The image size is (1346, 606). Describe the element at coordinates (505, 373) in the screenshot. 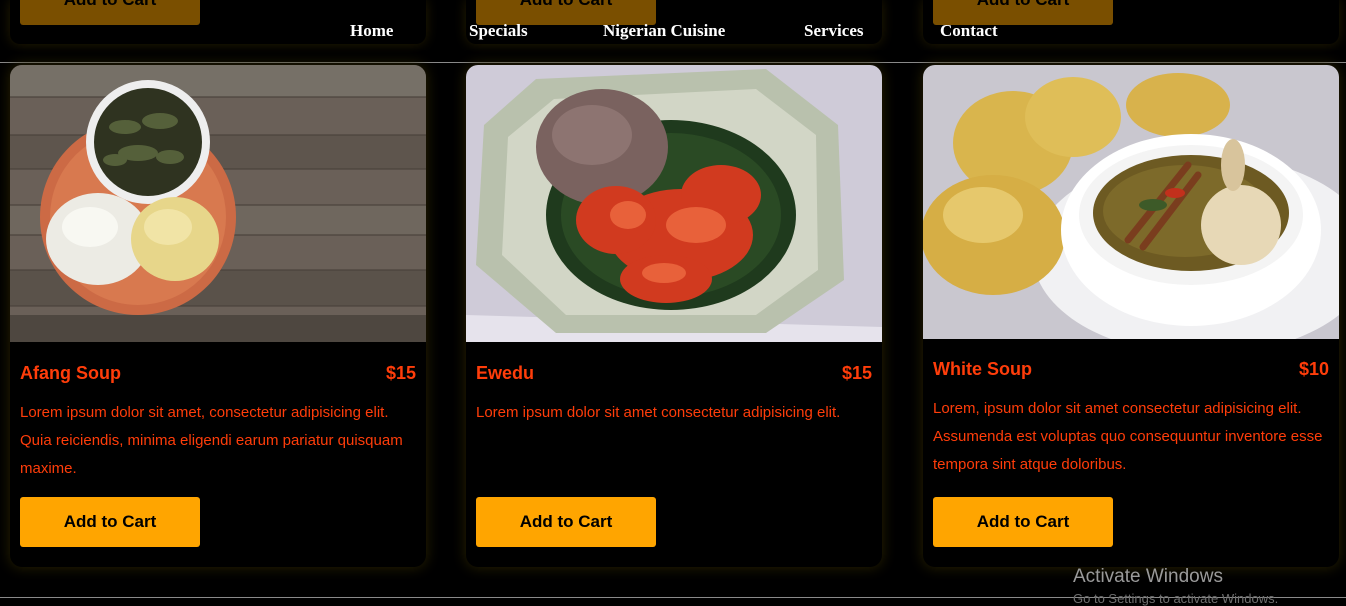

I see `dish-name: Ewedu` at that location.